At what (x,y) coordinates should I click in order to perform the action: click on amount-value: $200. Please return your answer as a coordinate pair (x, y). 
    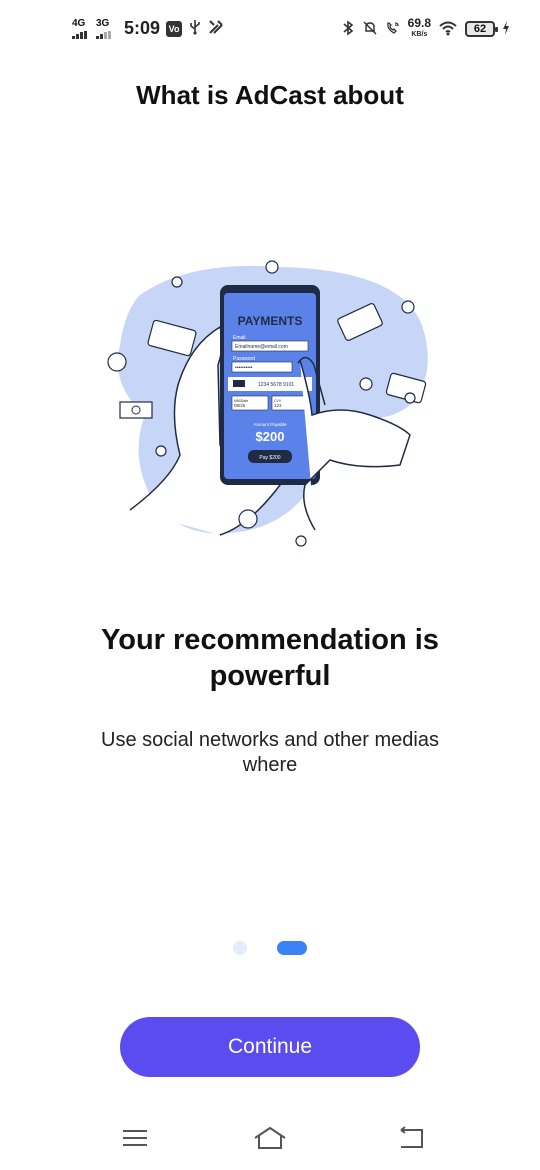
    Looking at the image, I should click on (270, 436).